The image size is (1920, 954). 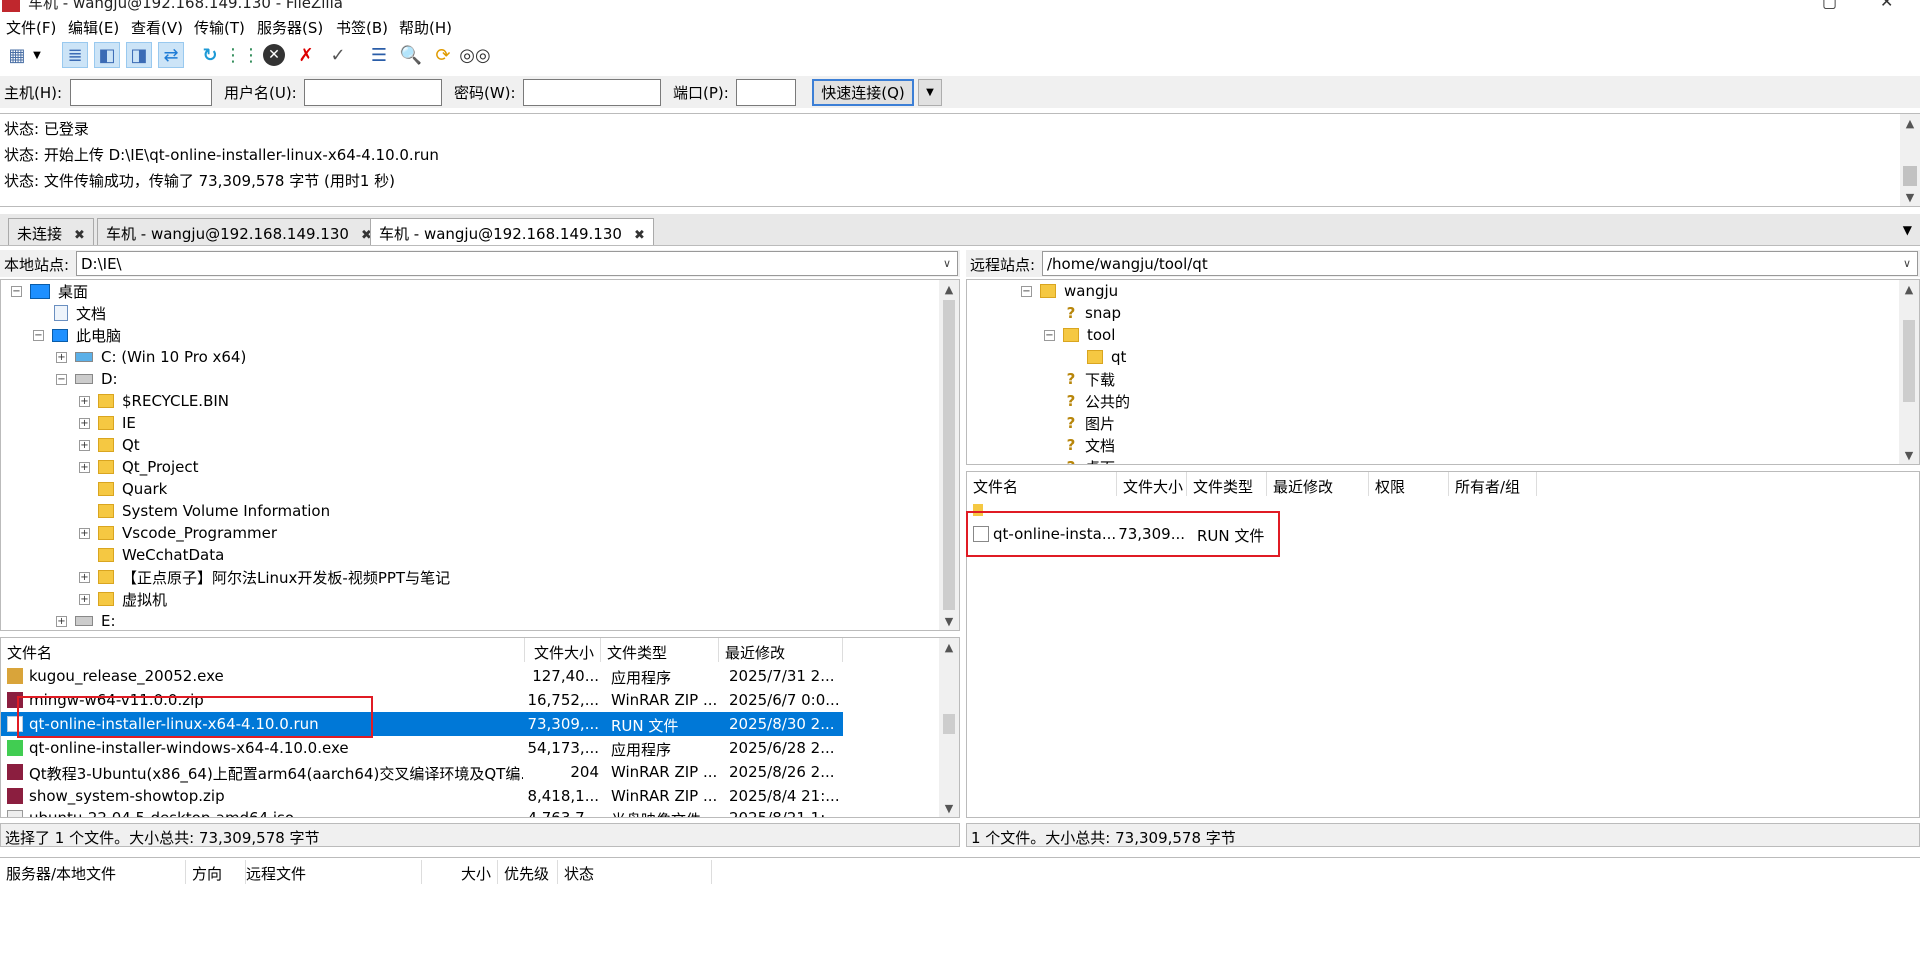 I want to click on search-icon: ◎◎, so click(x=474, y=55).